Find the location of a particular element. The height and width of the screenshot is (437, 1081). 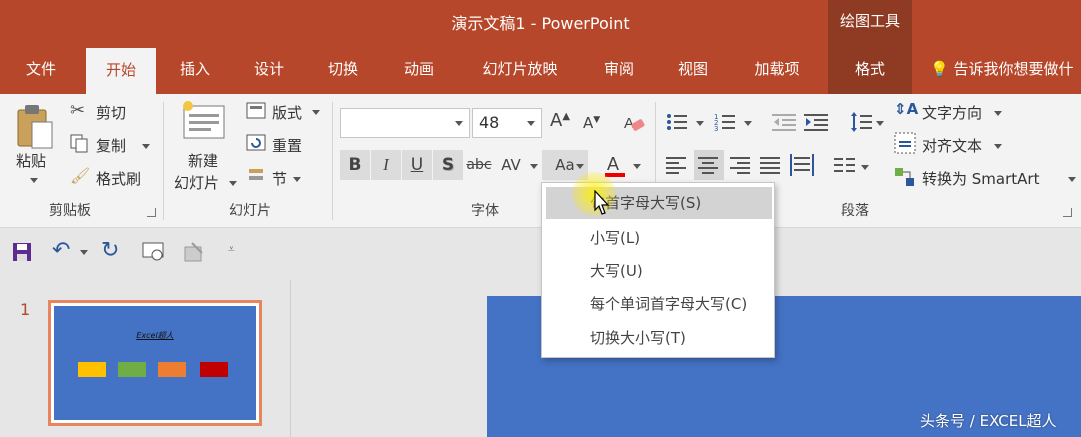

copy-button: 复制 is located at coordinates (111, 145).